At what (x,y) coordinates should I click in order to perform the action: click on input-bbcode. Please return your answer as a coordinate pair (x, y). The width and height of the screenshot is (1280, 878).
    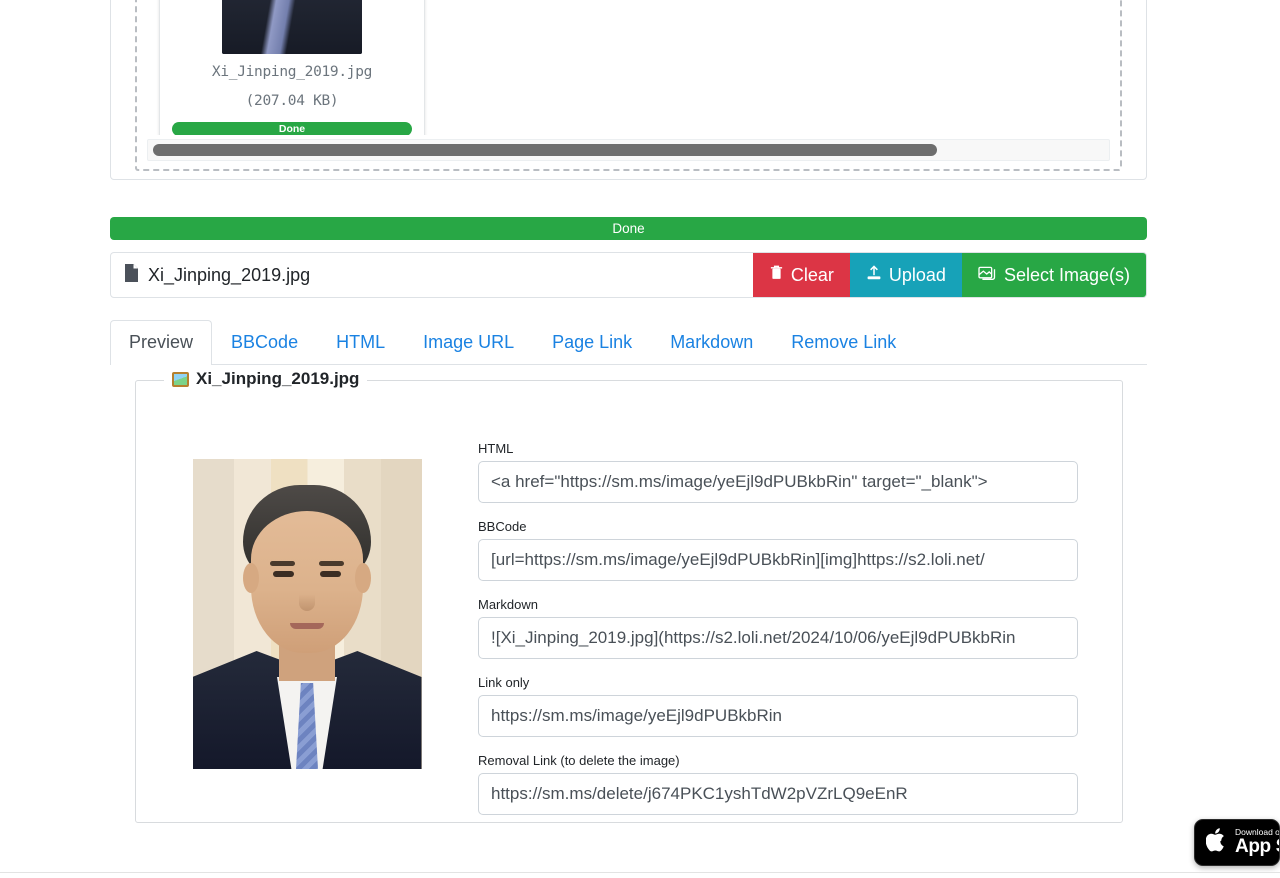
    Looking at the image, I should click on (778, 560).